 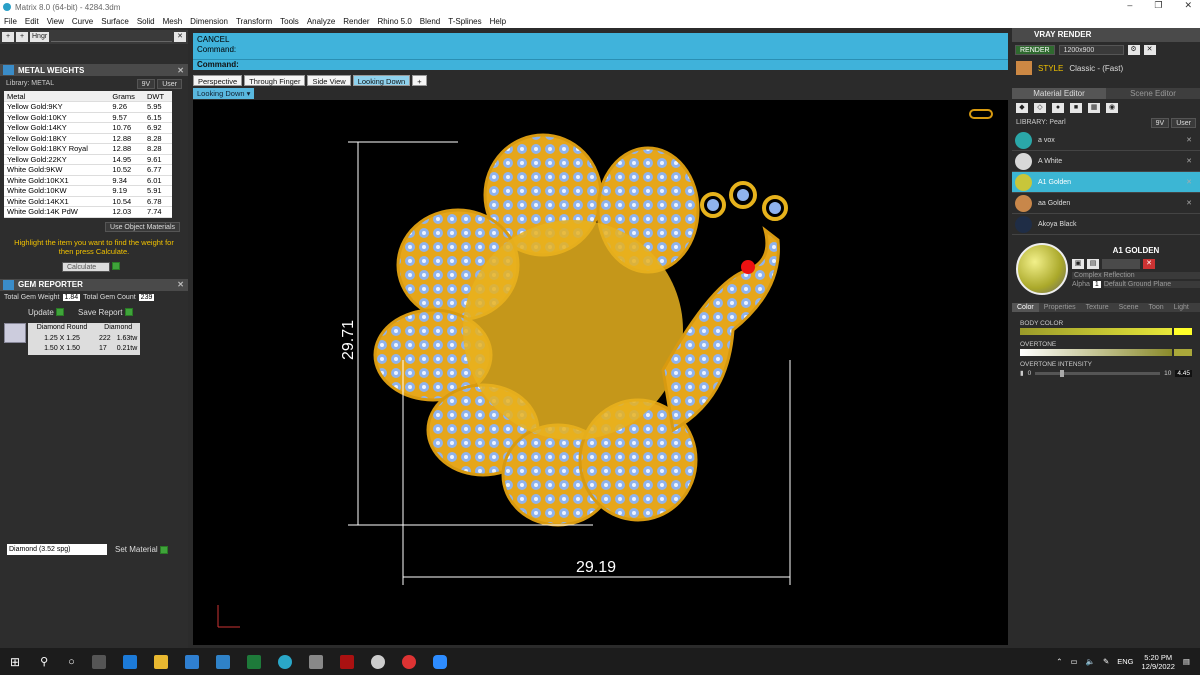 I want to click on pen-icon: ✎, so click(x=1106, y=661).